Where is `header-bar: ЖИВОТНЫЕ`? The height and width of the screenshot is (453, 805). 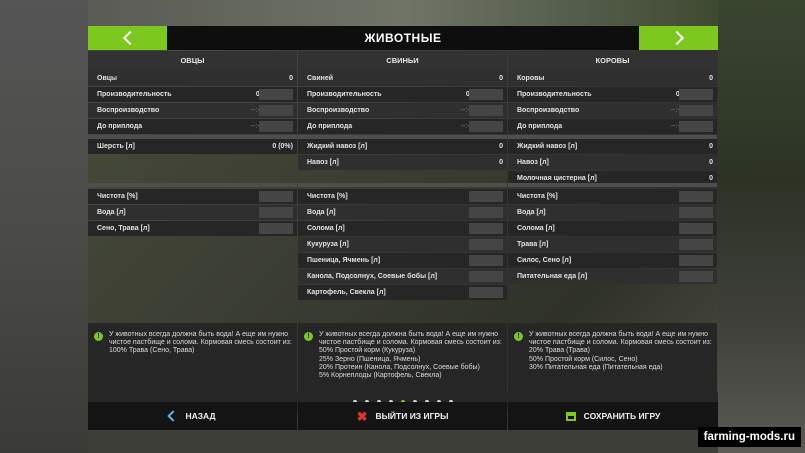
header-bar: ЖИВОТНЫЕ is located at coordinates (403, 38).